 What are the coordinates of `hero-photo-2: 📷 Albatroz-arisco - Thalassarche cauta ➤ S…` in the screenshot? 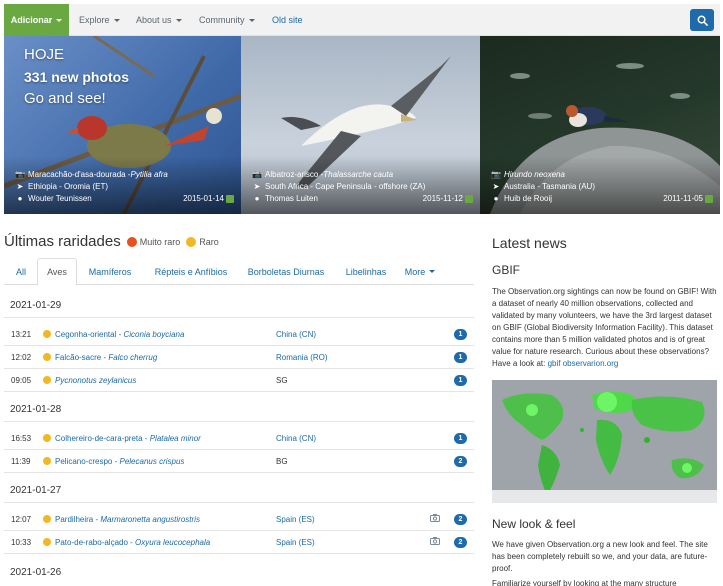 It's located at (360, 125).